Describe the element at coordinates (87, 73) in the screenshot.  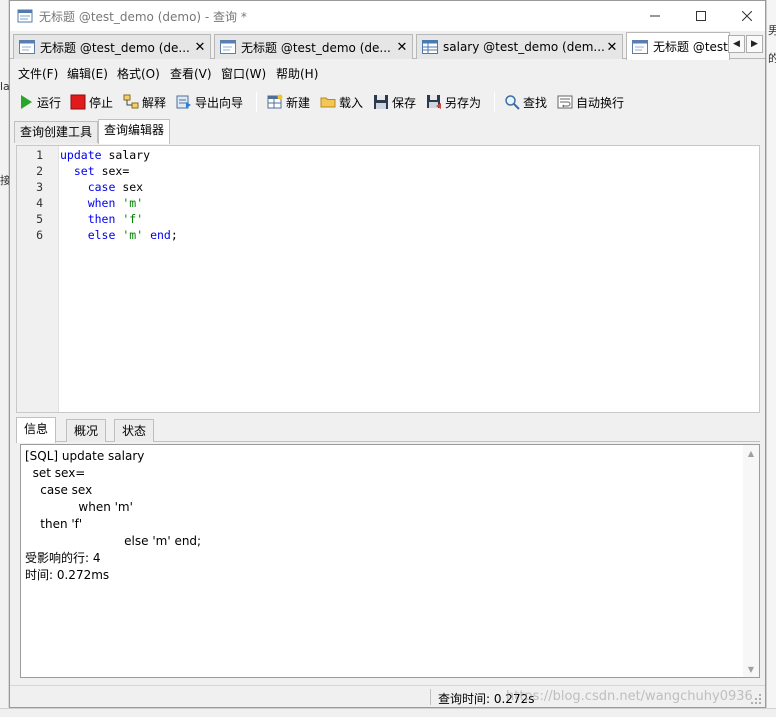
I see `menu-edit: 编辑(E)` at that location.